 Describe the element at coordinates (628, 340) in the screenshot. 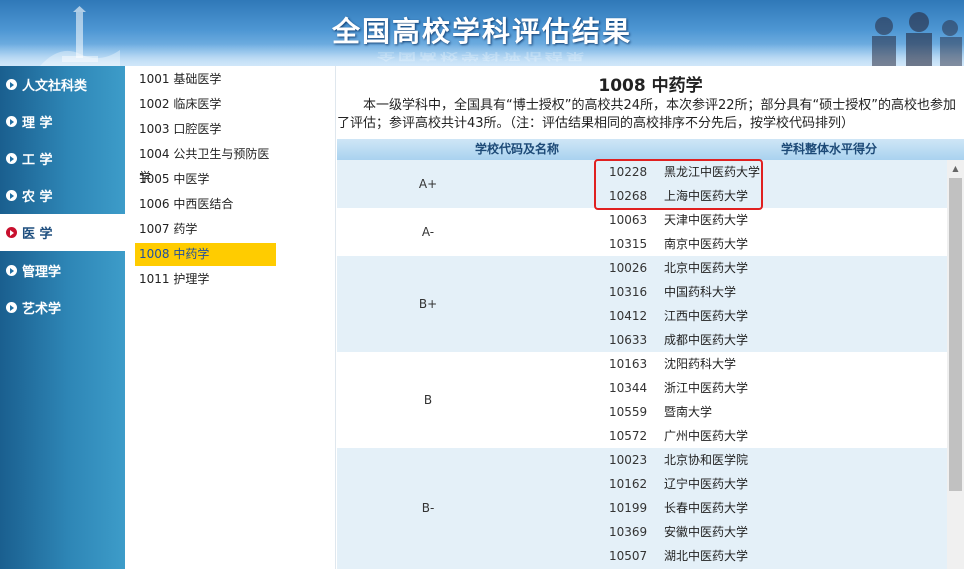

I see `school-code: 10633` at that location.